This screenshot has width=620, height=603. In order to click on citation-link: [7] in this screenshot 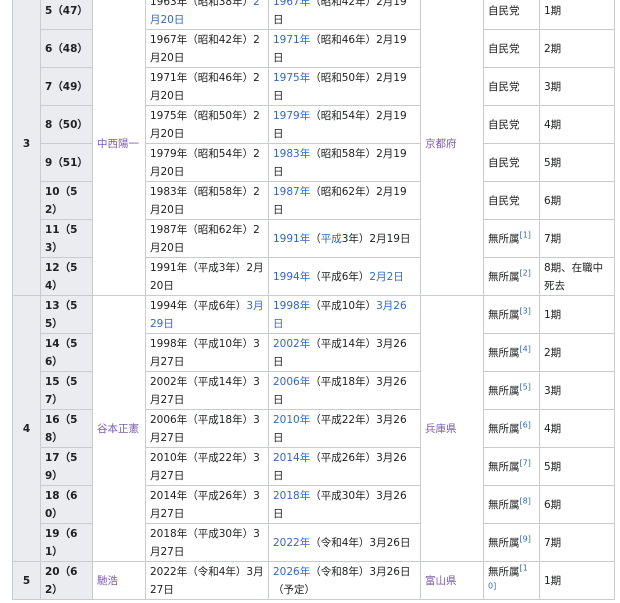, I will do `click(525, 462)`.